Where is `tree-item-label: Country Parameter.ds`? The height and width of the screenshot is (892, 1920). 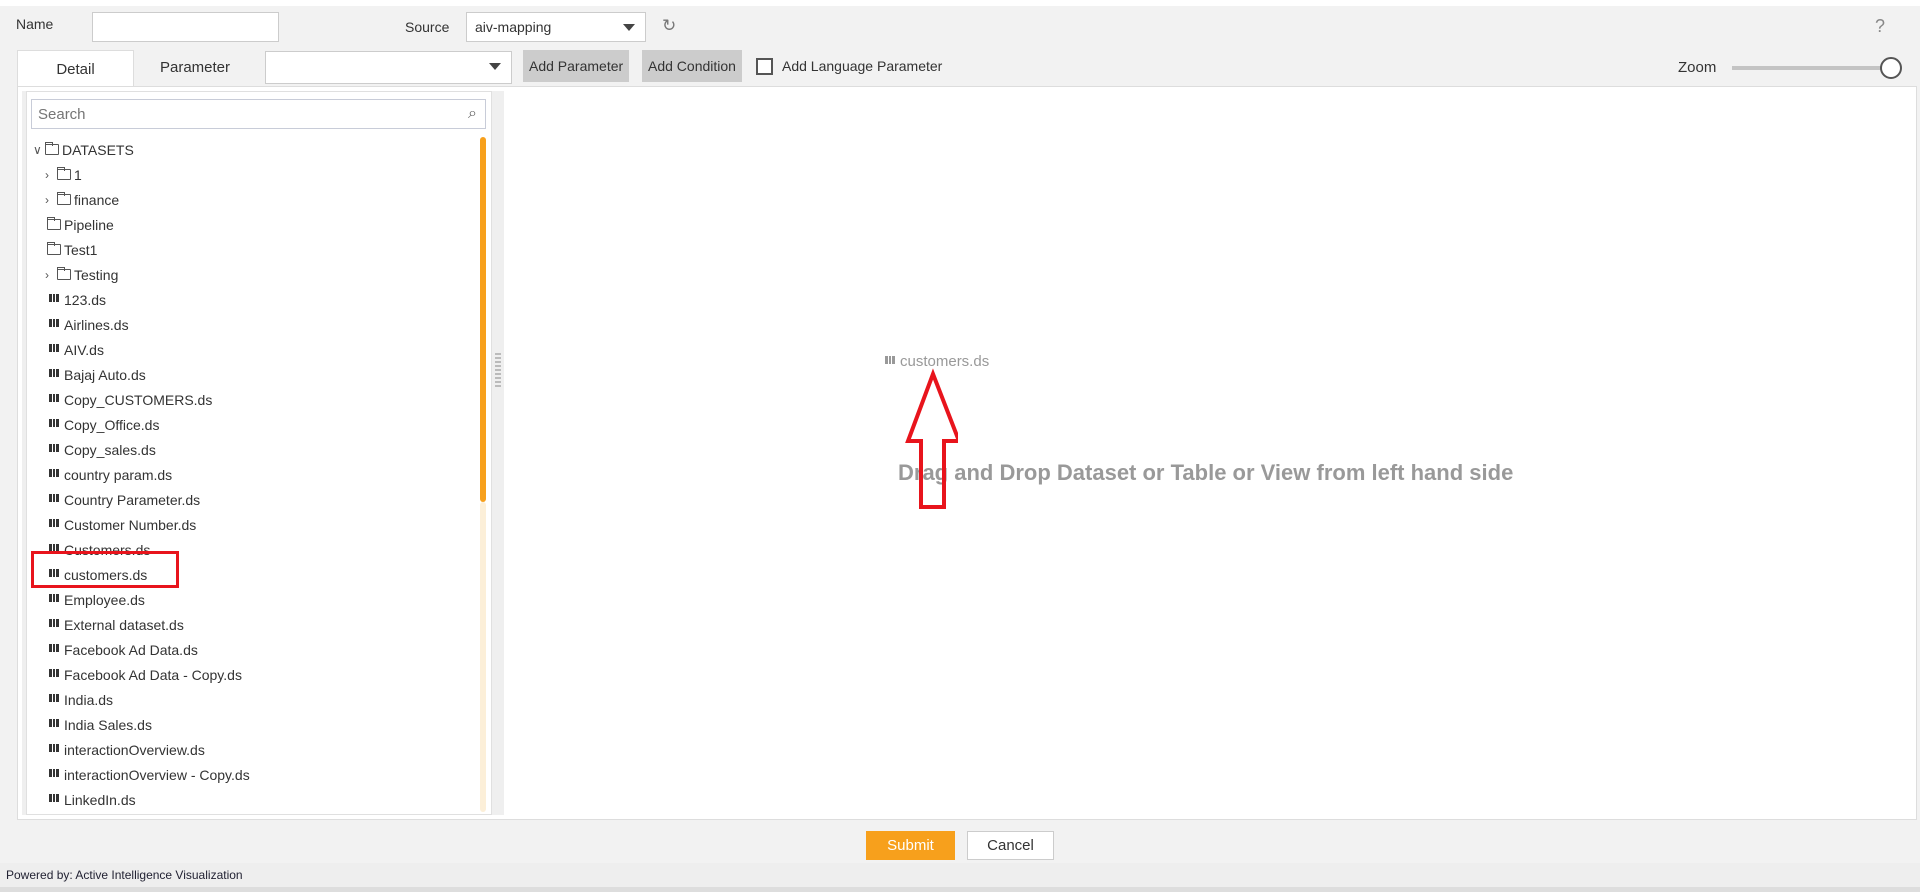 tree-item-label: Country Parameter.ds is located at coordinates (132, 499).